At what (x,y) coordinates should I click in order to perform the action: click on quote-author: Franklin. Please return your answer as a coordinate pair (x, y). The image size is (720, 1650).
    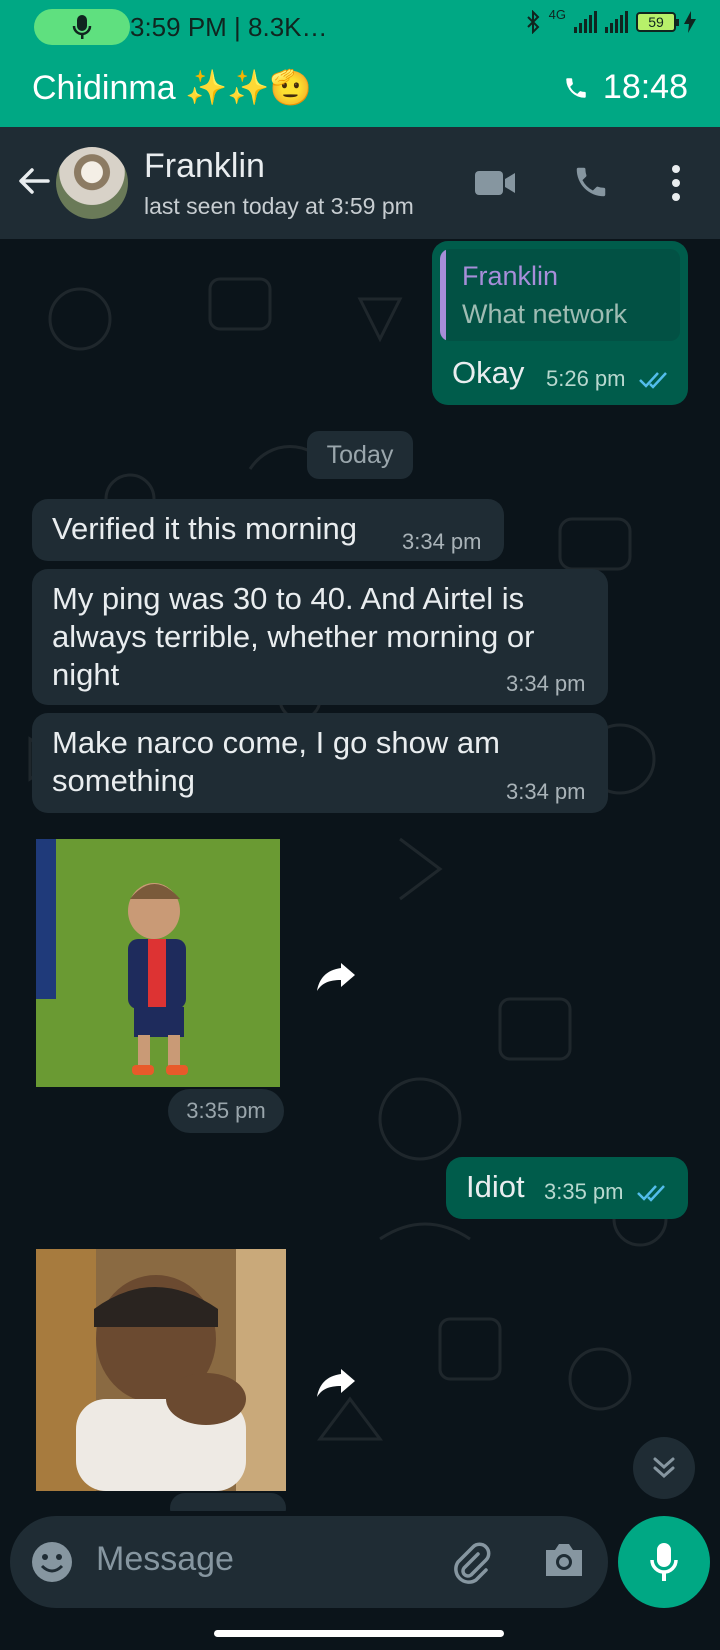
    Looking at the image, I should click on (510, 276).